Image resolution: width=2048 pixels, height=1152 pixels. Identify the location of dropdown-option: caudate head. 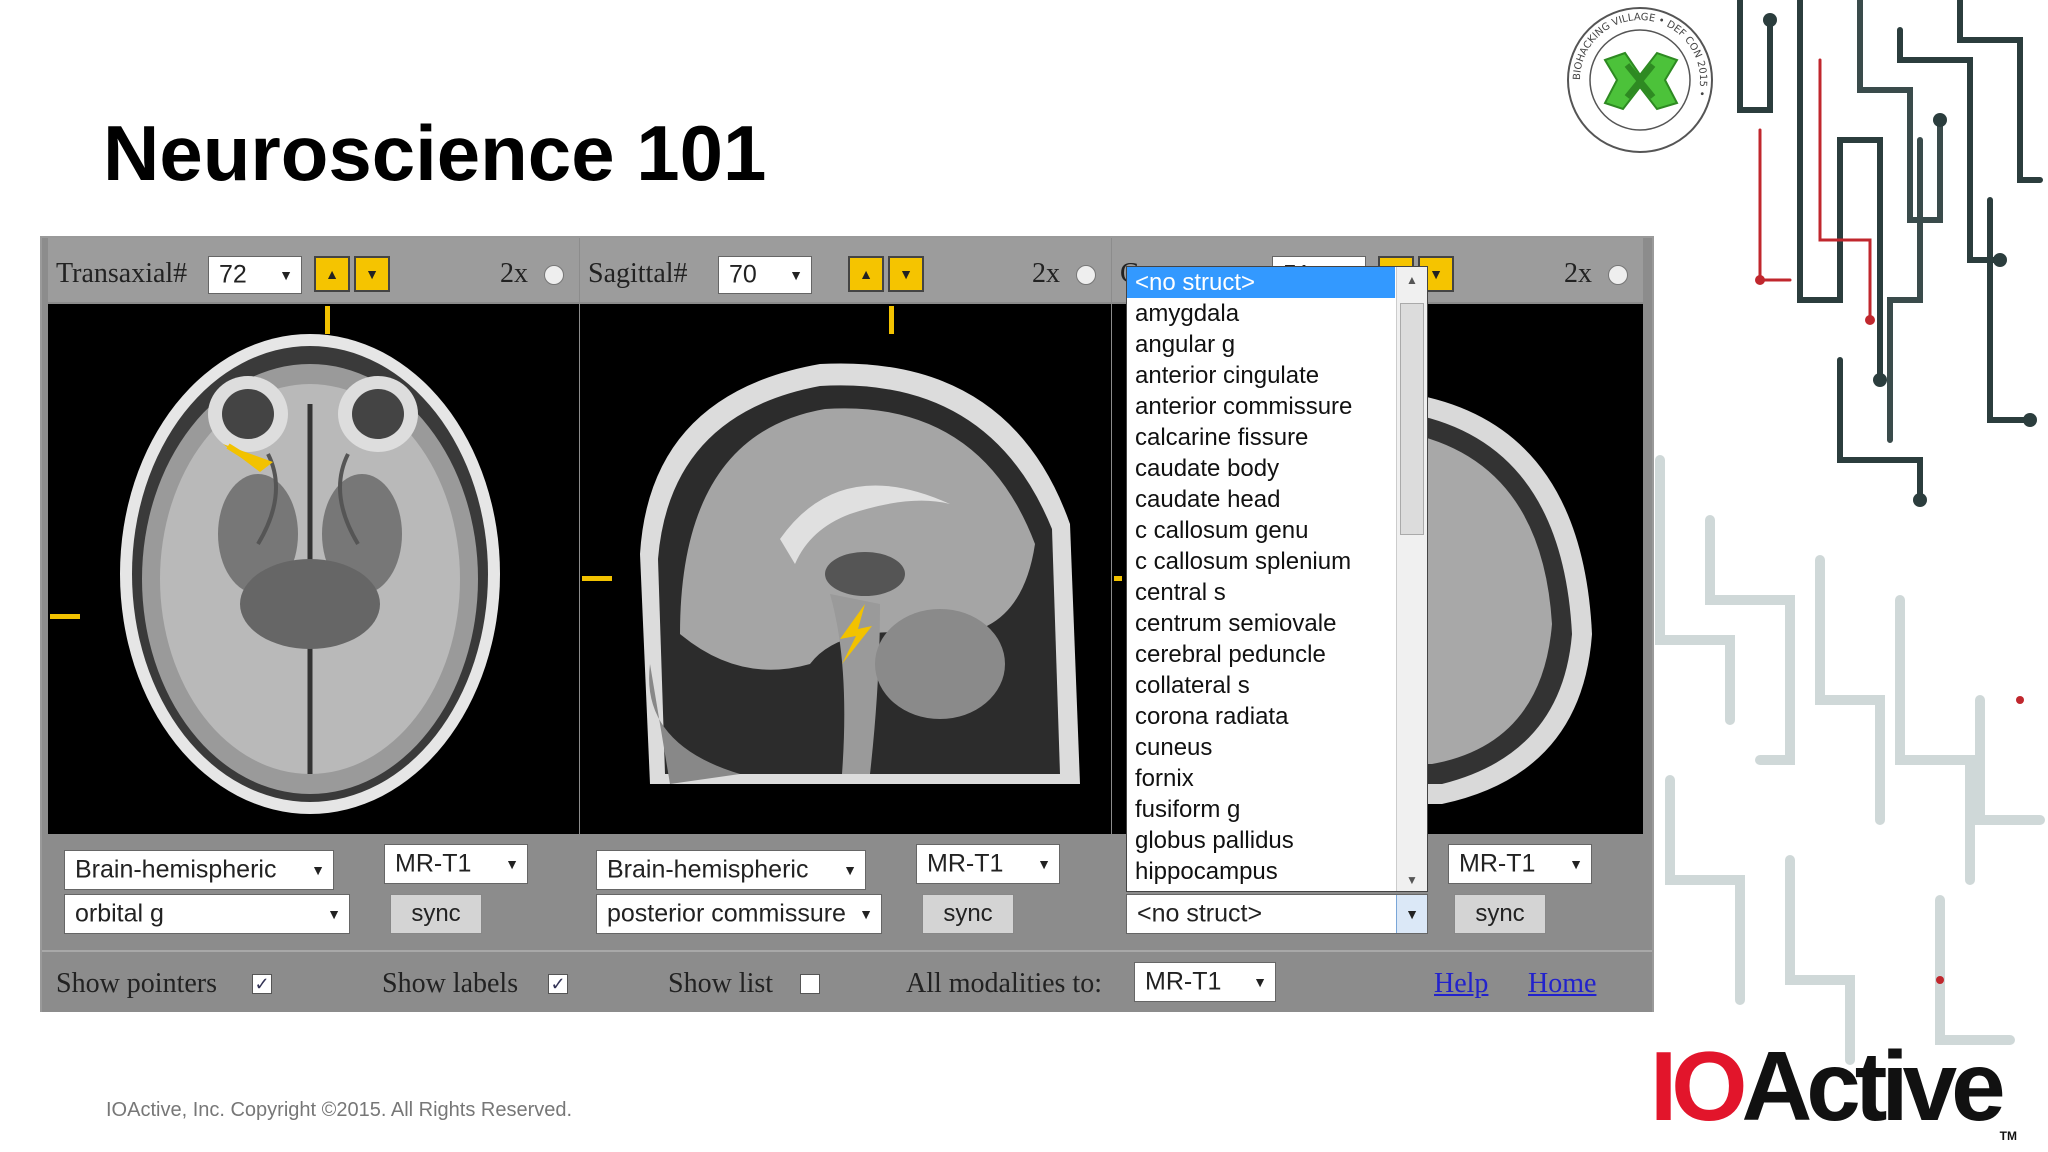
(1261, 499).